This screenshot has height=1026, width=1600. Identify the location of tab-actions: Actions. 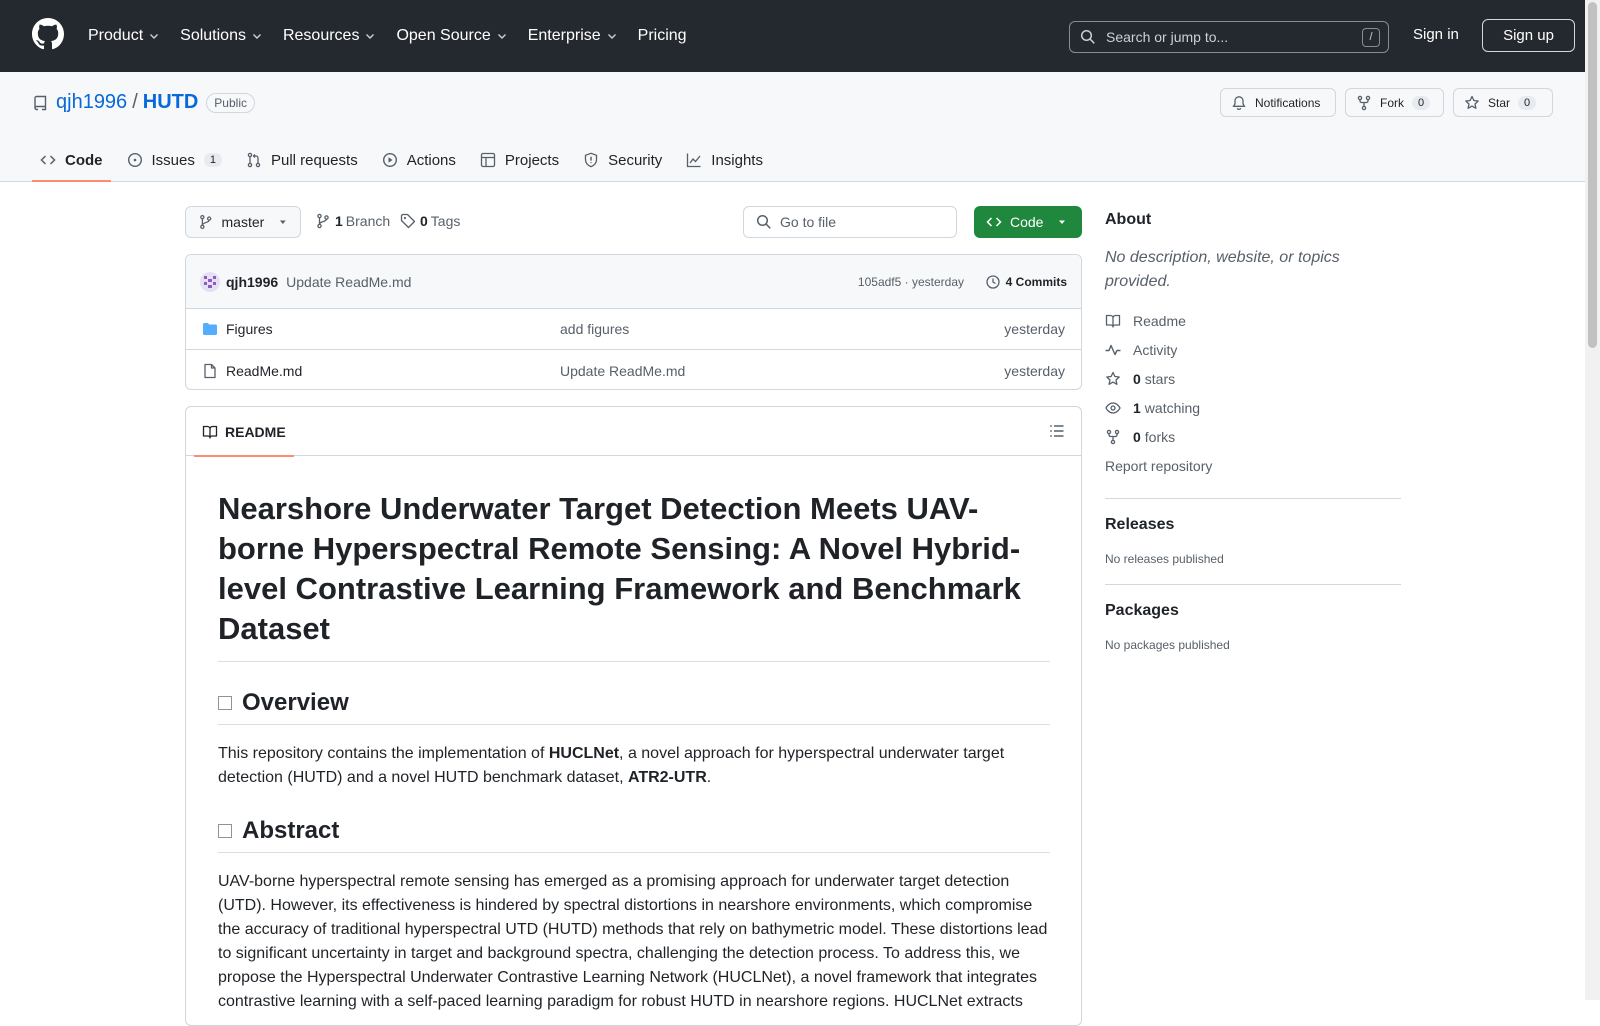
(419, 160).